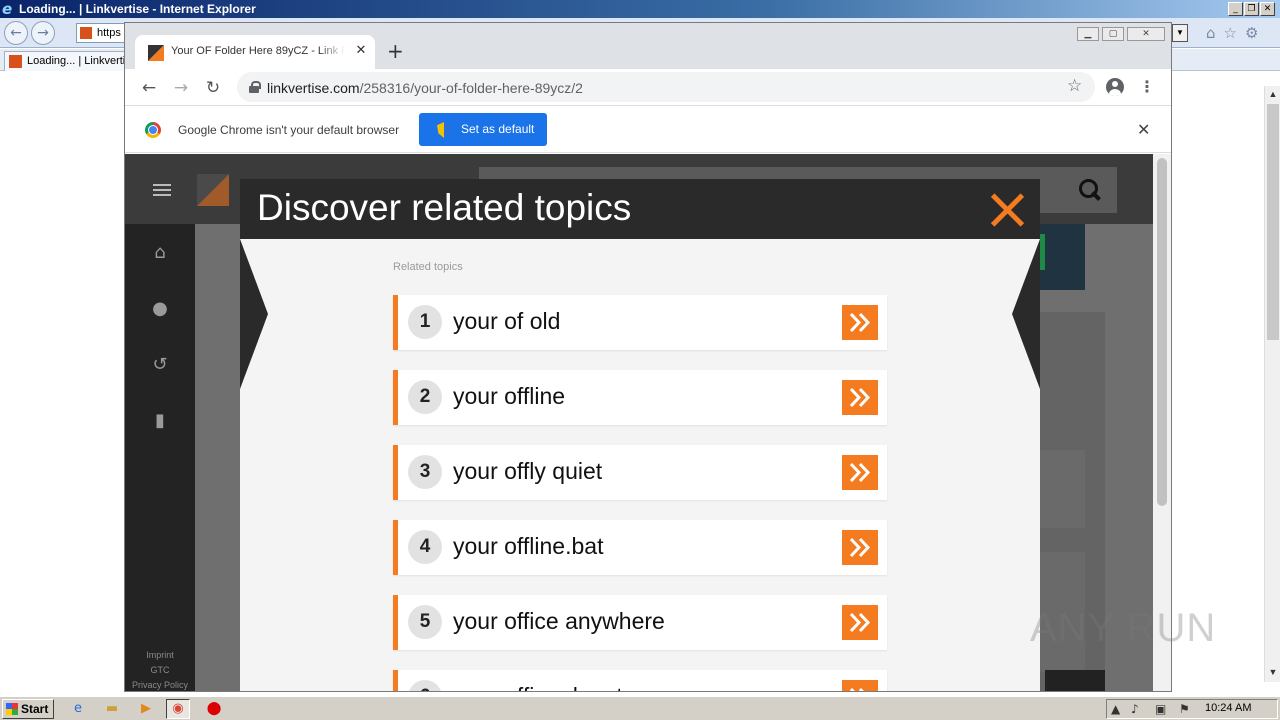 This screenshot has width=1280, height=720. I want to click on taskbar: Start e ▬ ▶ ◉ ⬤ ▲ ♪ ▣ ⚑ 10:24 AM, so click(640, 708).